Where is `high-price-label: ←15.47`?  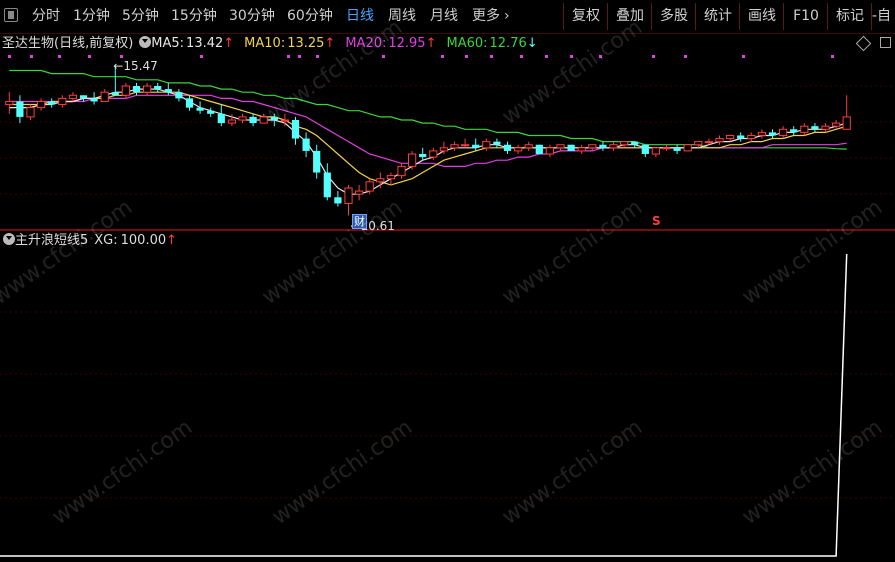
high-price-label: ←15.47 is located at coordinates (135, 66).